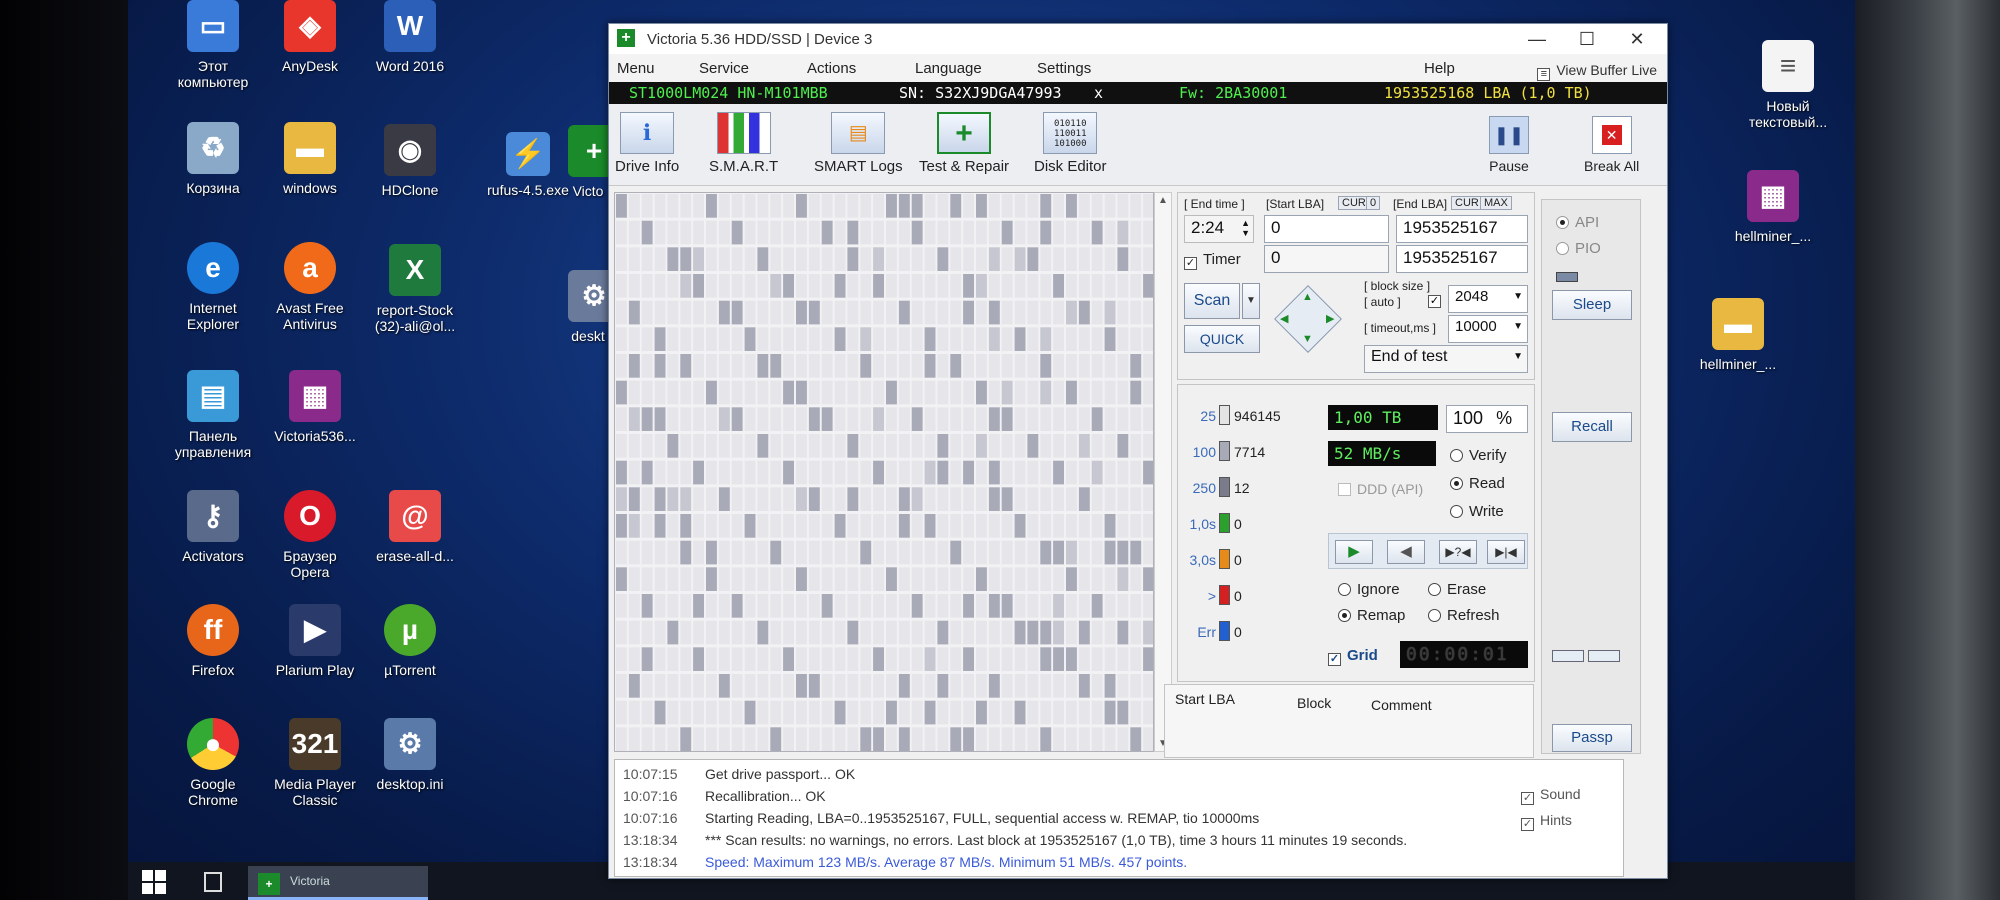  Describe the element at coordinates (743, 143) in the screenshot. I see `smart-button: S.M.A.R.T` at that location.